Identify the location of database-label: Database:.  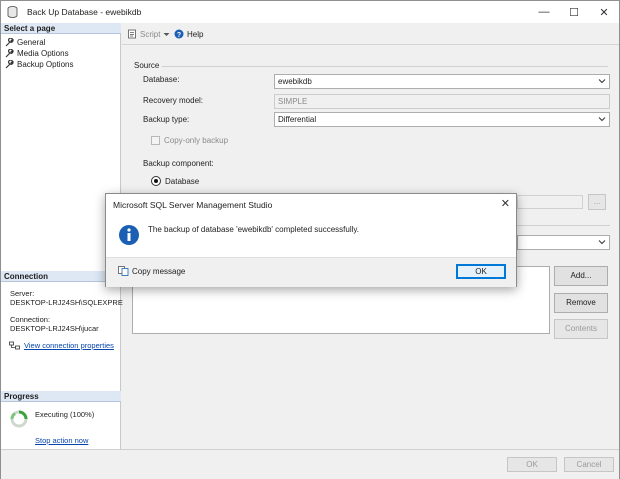
(161, 79).